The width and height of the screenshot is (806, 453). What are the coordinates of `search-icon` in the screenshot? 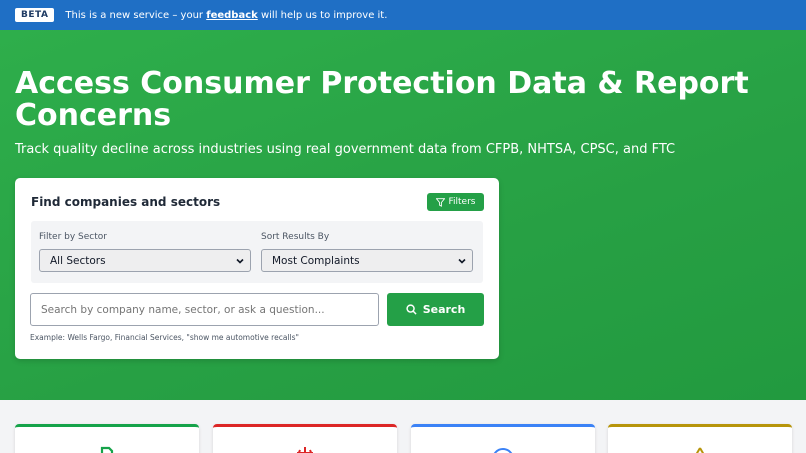 It's located at (411, 309).